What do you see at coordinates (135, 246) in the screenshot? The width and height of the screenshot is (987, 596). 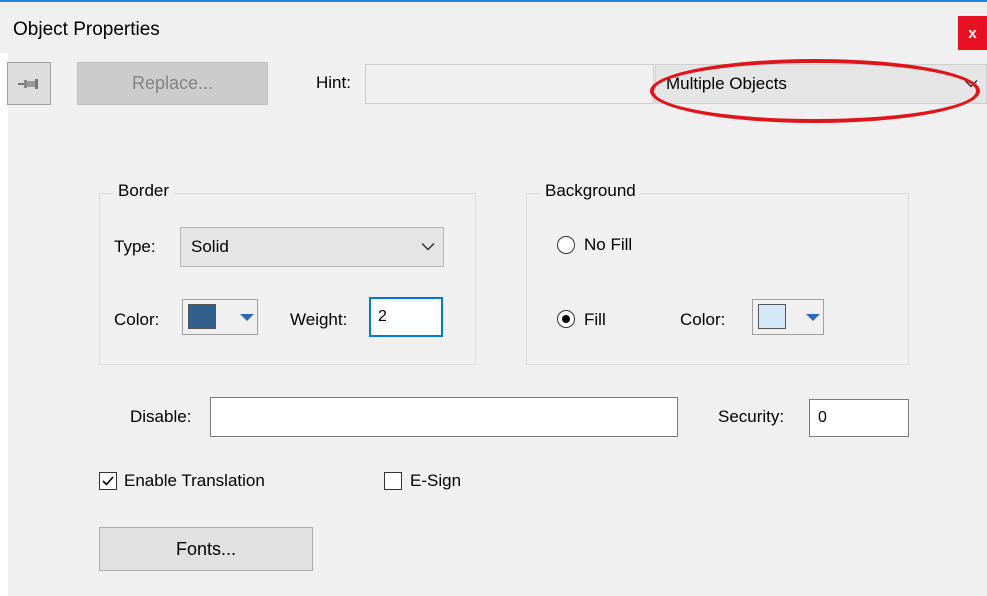 I see `border-type-label: Type:` at bounding box center [135, 246].